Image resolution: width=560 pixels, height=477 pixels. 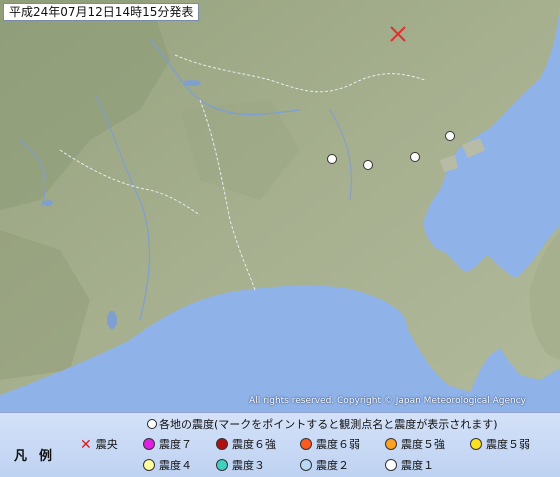 I want to click on legend-caption-text: 各地の震度(マークをポイントすると観測点名と震度が表示されます), so click(x=328, y=424).